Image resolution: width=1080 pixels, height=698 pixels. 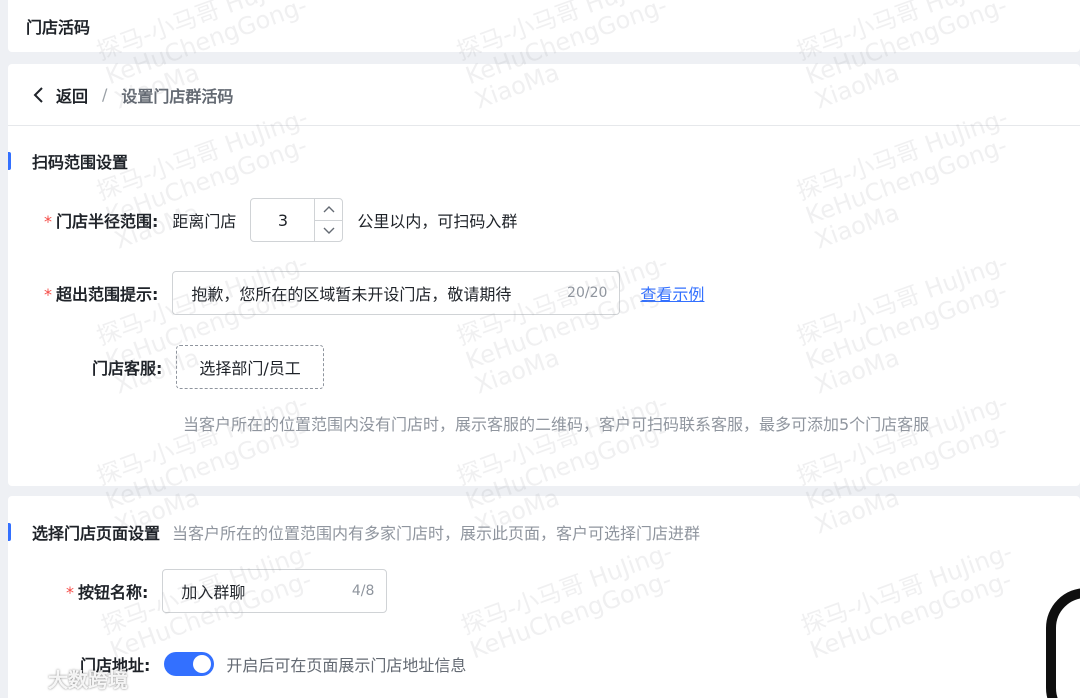 What do you see at coordinates (113, 592) in the screenshot?
I see `button-name-label-text: 按钮名称:` at bounding box center [113, 592].